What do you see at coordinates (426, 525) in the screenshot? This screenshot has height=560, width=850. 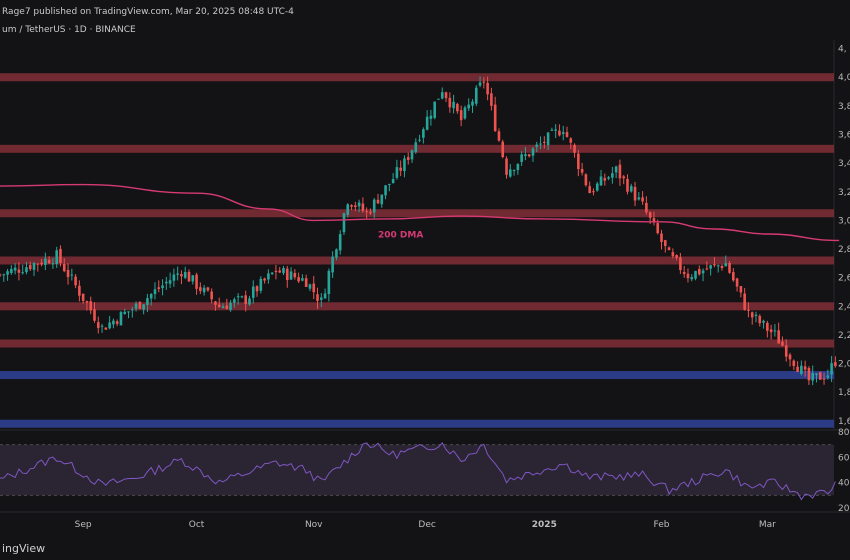 I see `time-tick-label: Dec` at bounding box center [426, 525].